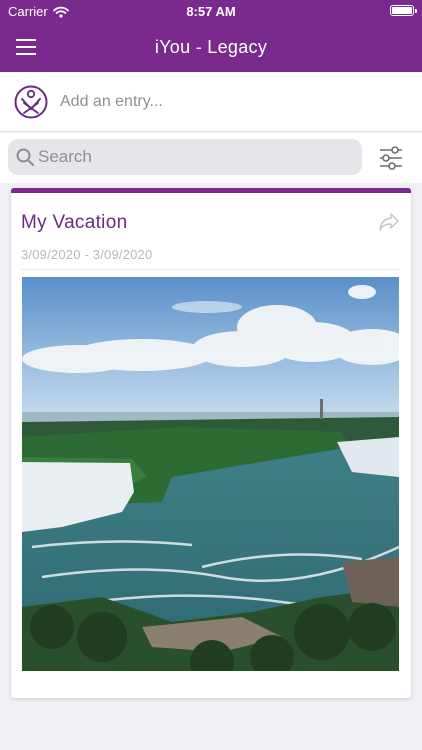 The width and height of the screenshot is (422, 750). What do you see at coordinates (391, 158) in the screenshot?
I see `sliders-icon` at bounding box center [391, 158].